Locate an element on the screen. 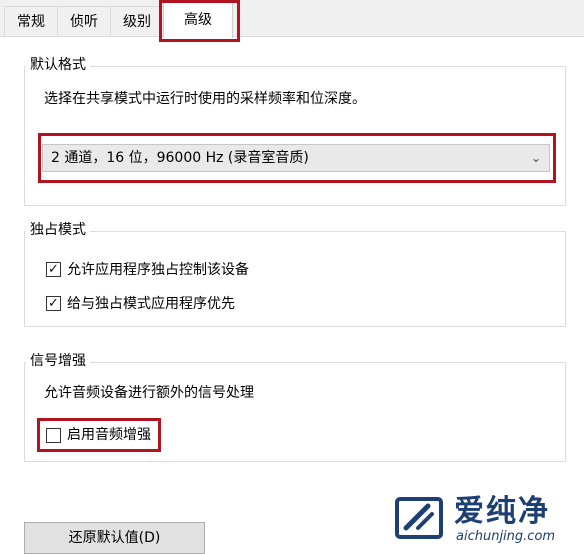 The width and height of the screenshot is (584, 554). exclusive-priority-checkbox: ✓ is located at coordinates (53, 303).